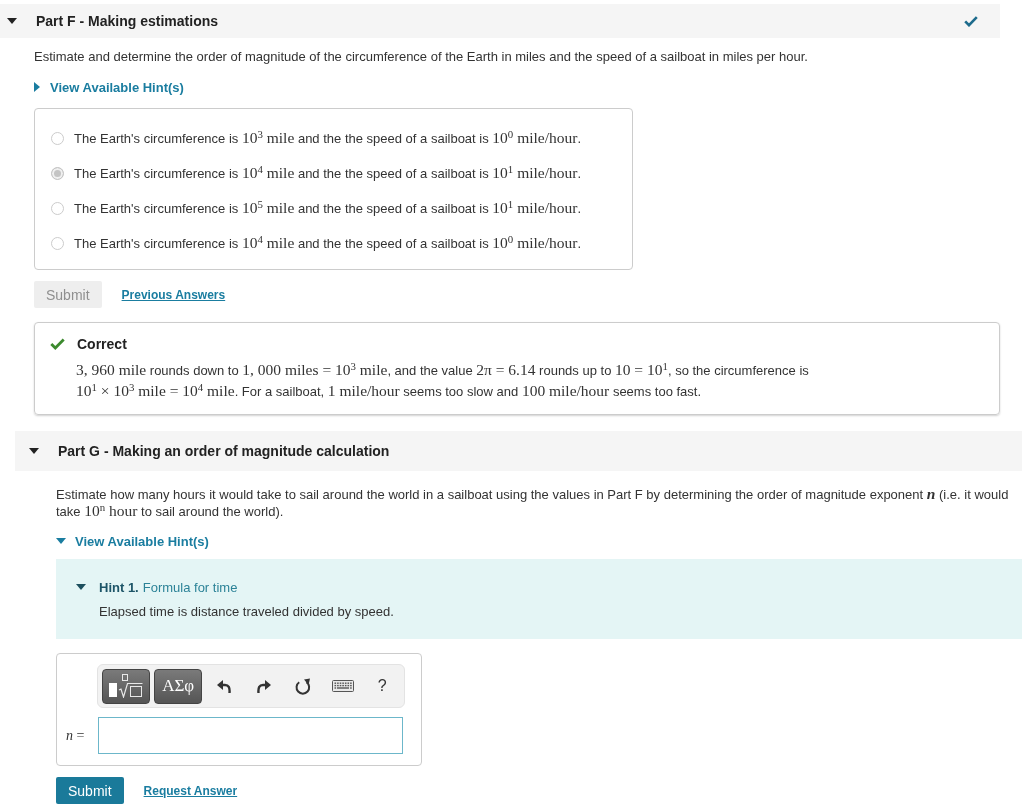  What do you see at coordinates (328, 243) in the screenshot?
I see `option-text: The Earth's circumference is 10$^{4}$ mile and the the speed of a sailboat is 10$^{0}$ mile/hour.` at bounding box center [328, 243].